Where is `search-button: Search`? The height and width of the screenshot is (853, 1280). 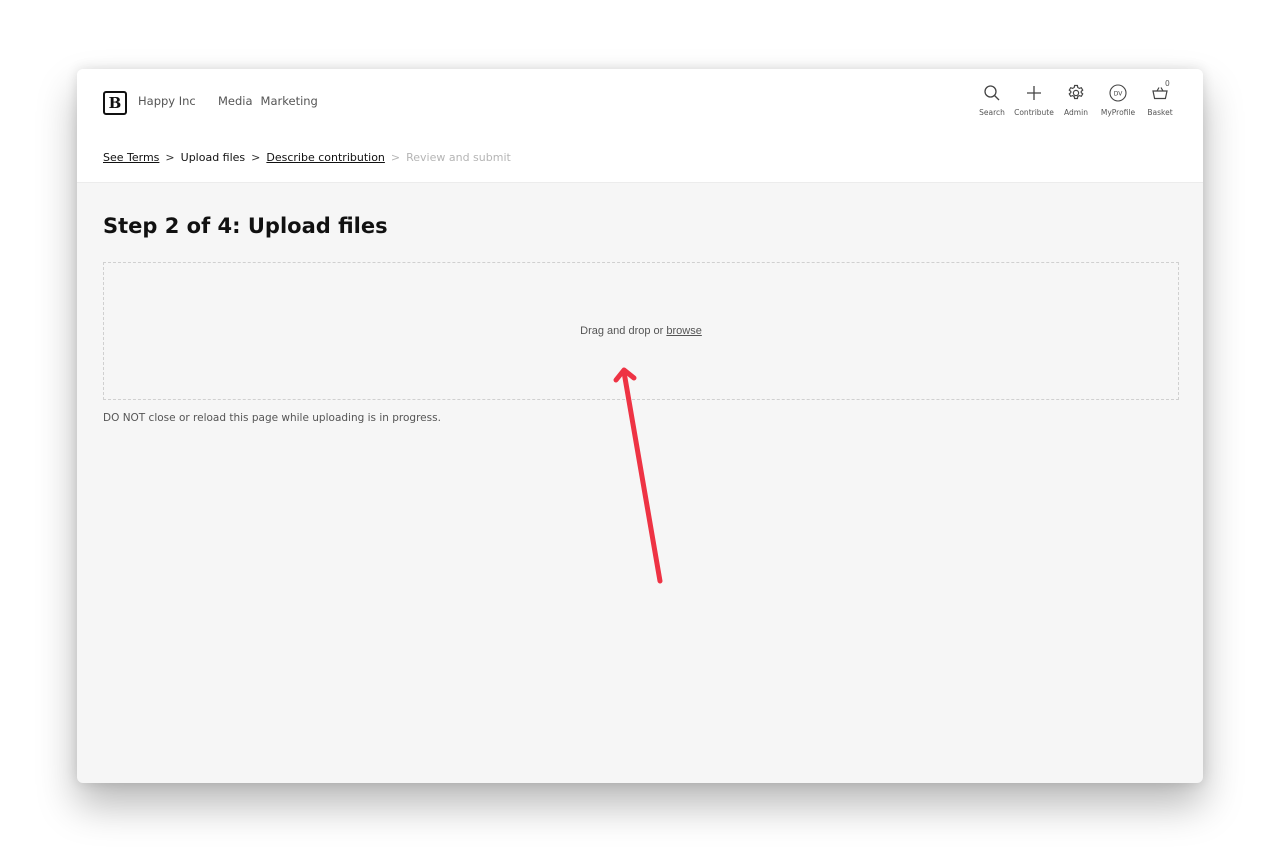 search-button: Search is located at coordinates (992, 100).